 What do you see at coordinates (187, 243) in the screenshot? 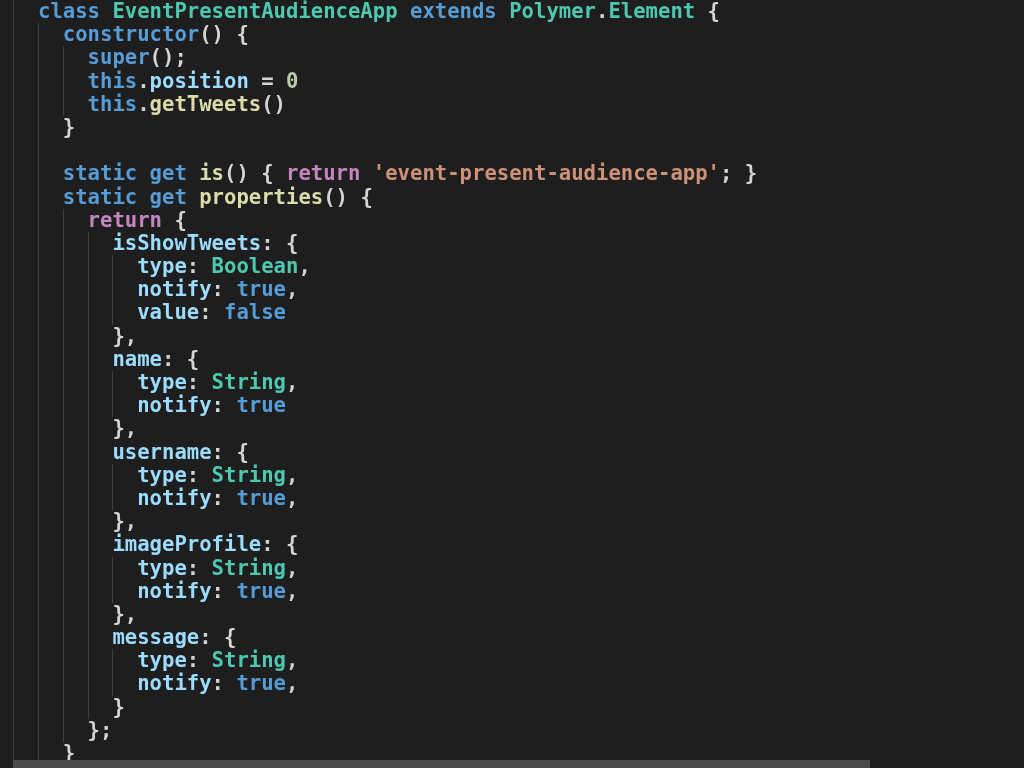
I see `code-property: isShowTweets` at bounding box center [187, 243].